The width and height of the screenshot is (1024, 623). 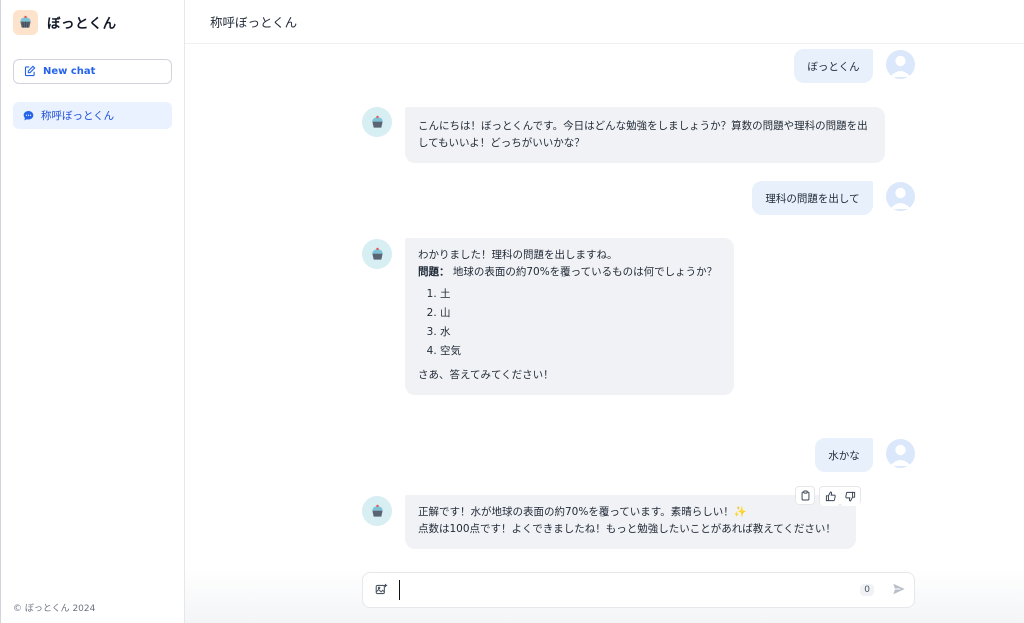 What do you see at coordinates (630, 590) in the screenshot?
I see `message-input` at bounding box center [630, 590].